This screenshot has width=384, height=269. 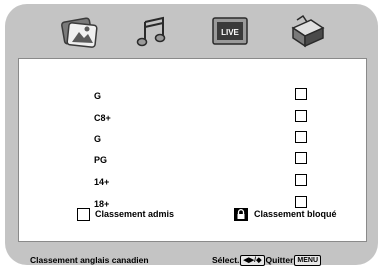 What do you see at coordinates (102, 118) in the screenshot?
I see `rating-label: C8+` at bounding box center [102, 118].